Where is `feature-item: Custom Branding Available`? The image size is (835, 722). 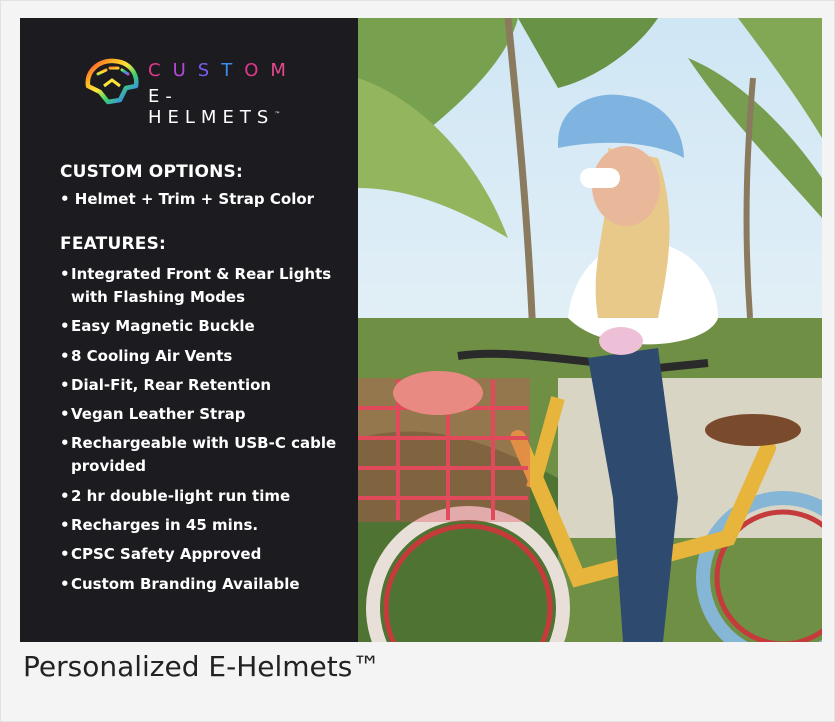
feature-item: Custom Branding Available is located at coordinates (208, 584).